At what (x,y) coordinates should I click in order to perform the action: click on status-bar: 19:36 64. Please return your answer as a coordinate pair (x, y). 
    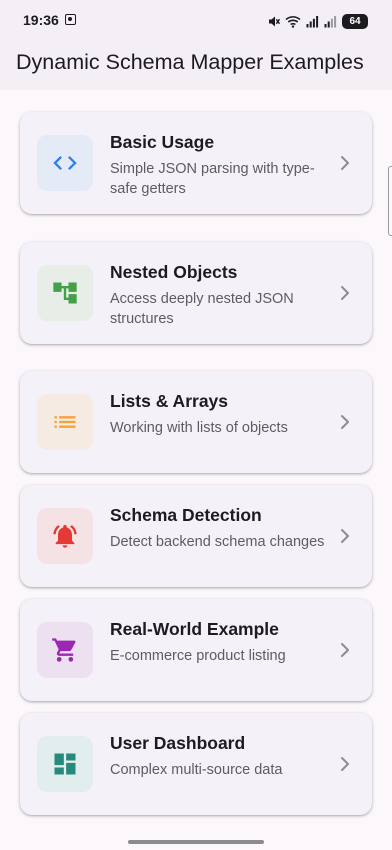
    Looking at the image, I should click on (196, 20).